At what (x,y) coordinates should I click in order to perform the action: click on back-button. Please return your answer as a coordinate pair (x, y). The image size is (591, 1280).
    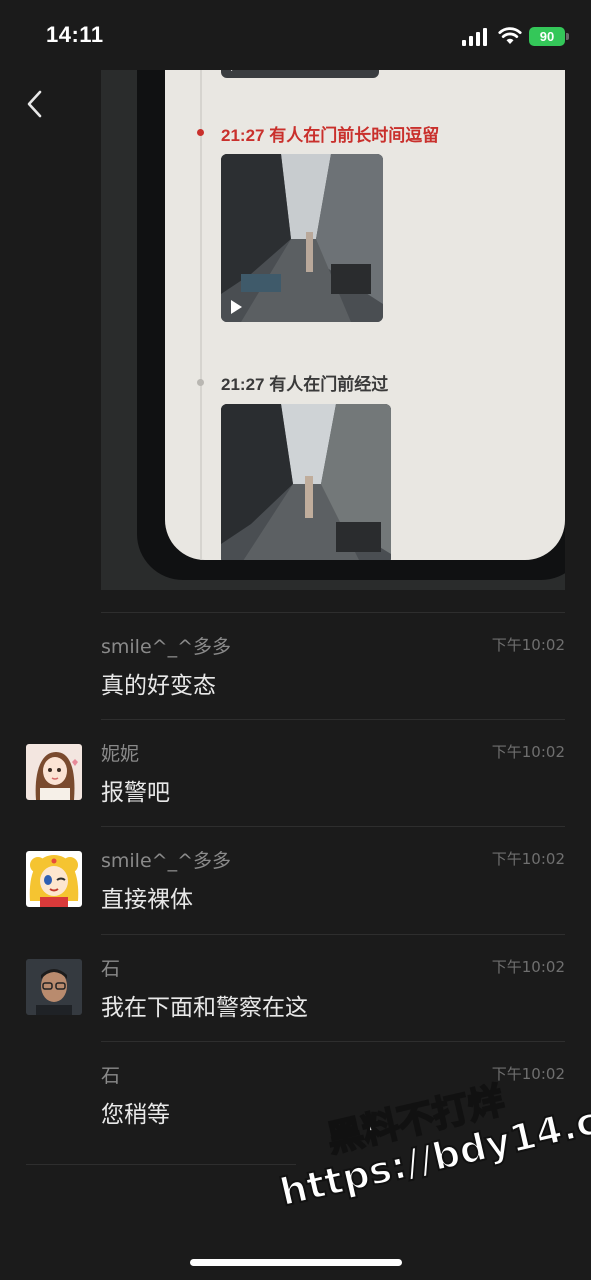
    Looking at the image, I should click on (37, 104).